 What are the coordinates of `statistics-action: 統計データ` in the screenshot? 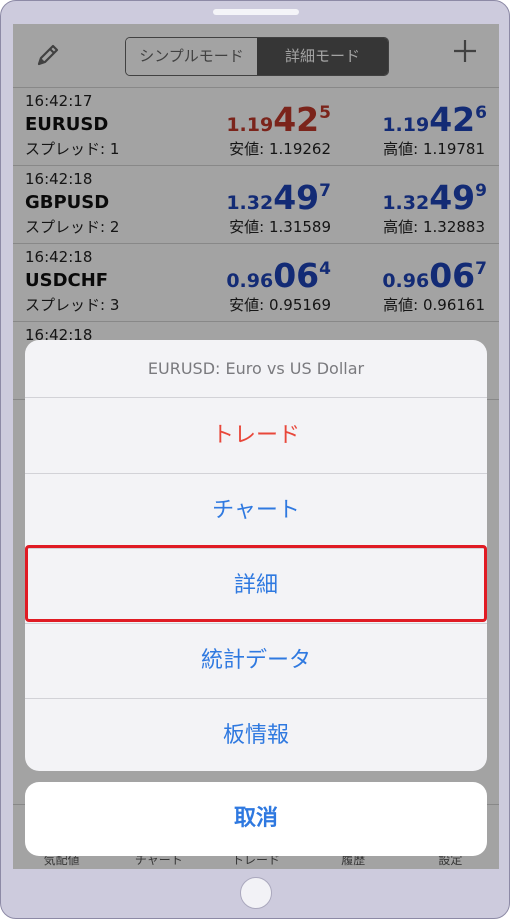 It's located at (256, 661).